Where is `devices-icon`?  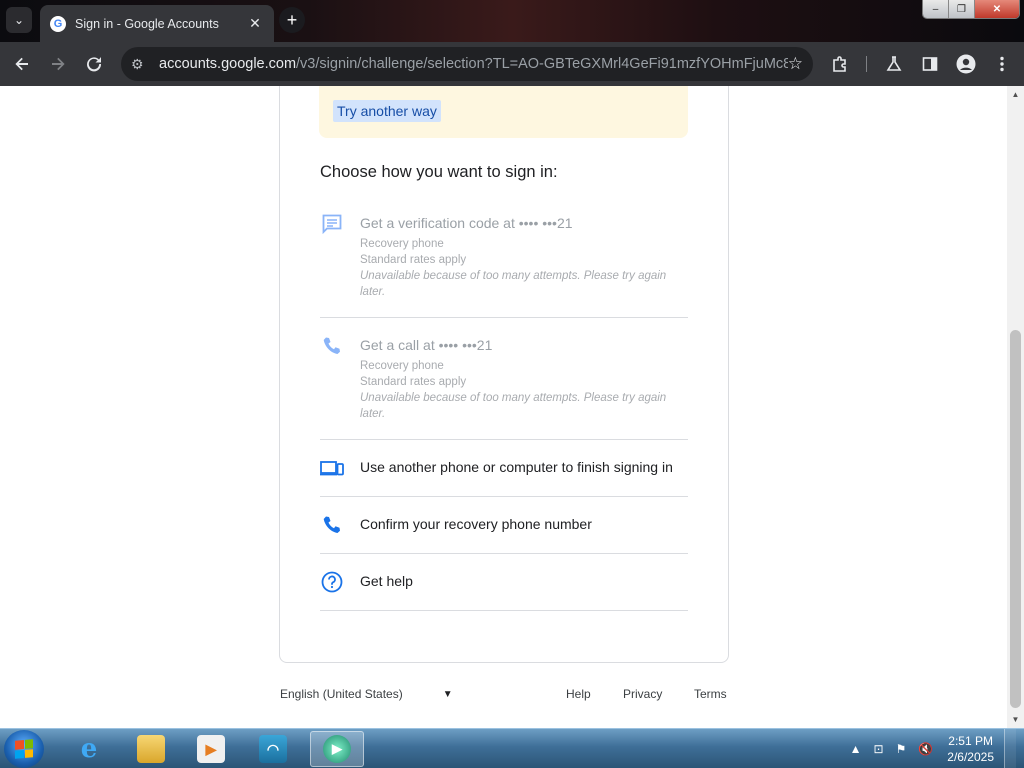
devices-icon is located at coordinates (332, 468).